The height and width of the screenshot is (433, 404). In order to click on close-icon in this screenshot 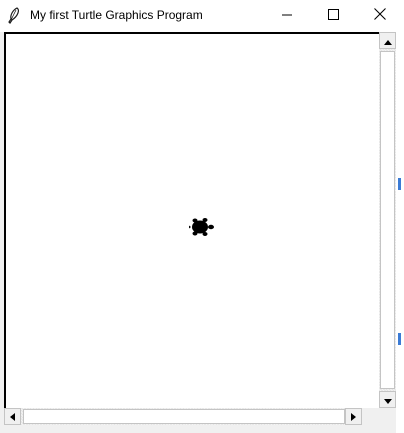, I will do `click(380, 16)`.